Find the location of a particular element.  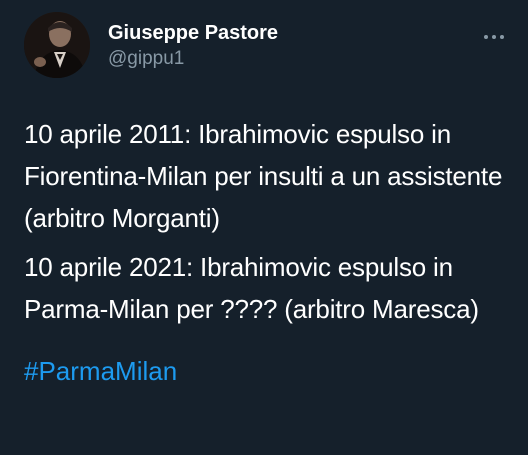

more-dots-icon is located at coordinates (494, 33).